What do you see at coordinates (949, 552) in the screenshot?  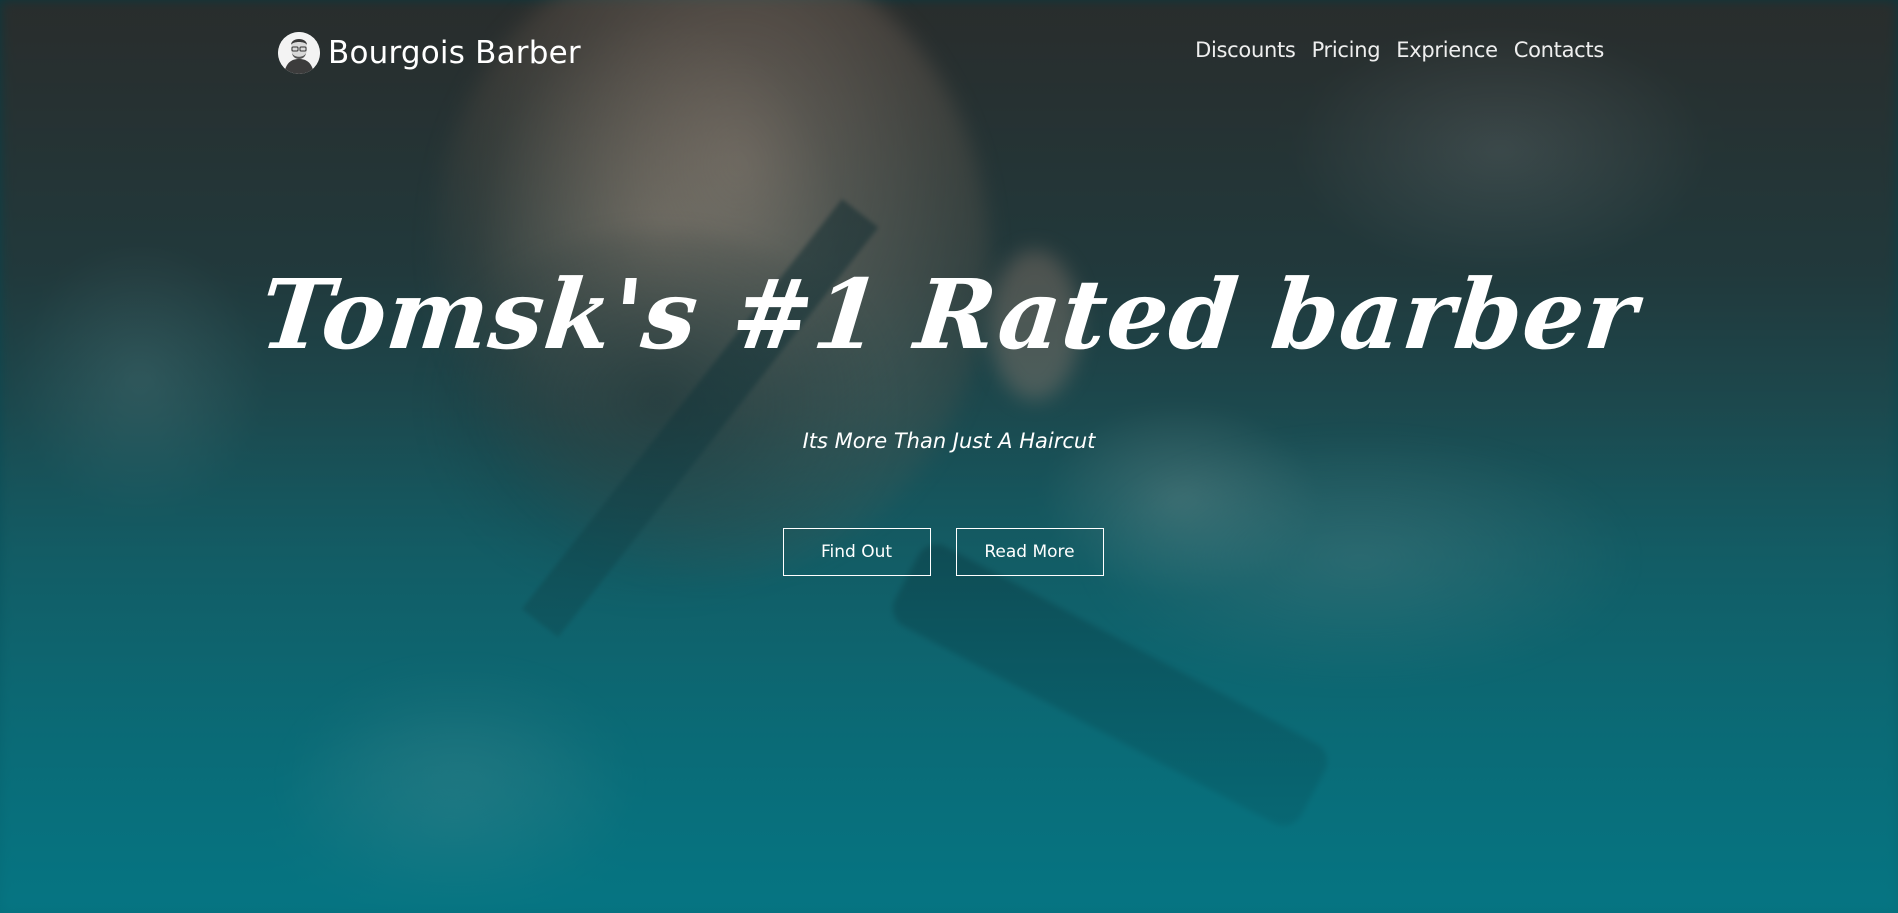 I see `hero-button-group: Find Out Read More` at bounding box center [949, 552].